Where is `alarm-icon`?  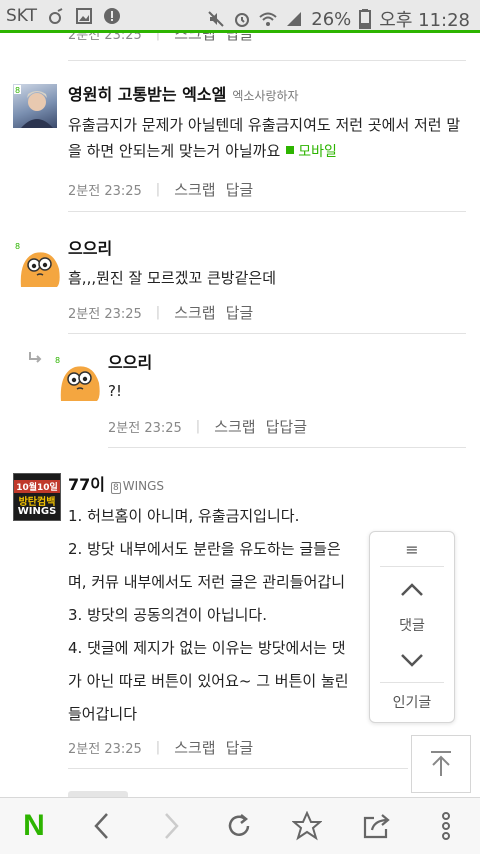
alarm-icon is located at coordinates (242, 20).